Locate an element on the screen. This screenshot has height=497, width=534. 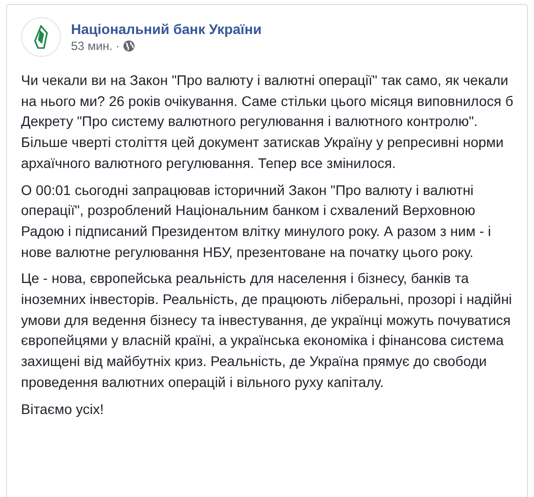
emblem-icon is located at coordinates (41, 37).